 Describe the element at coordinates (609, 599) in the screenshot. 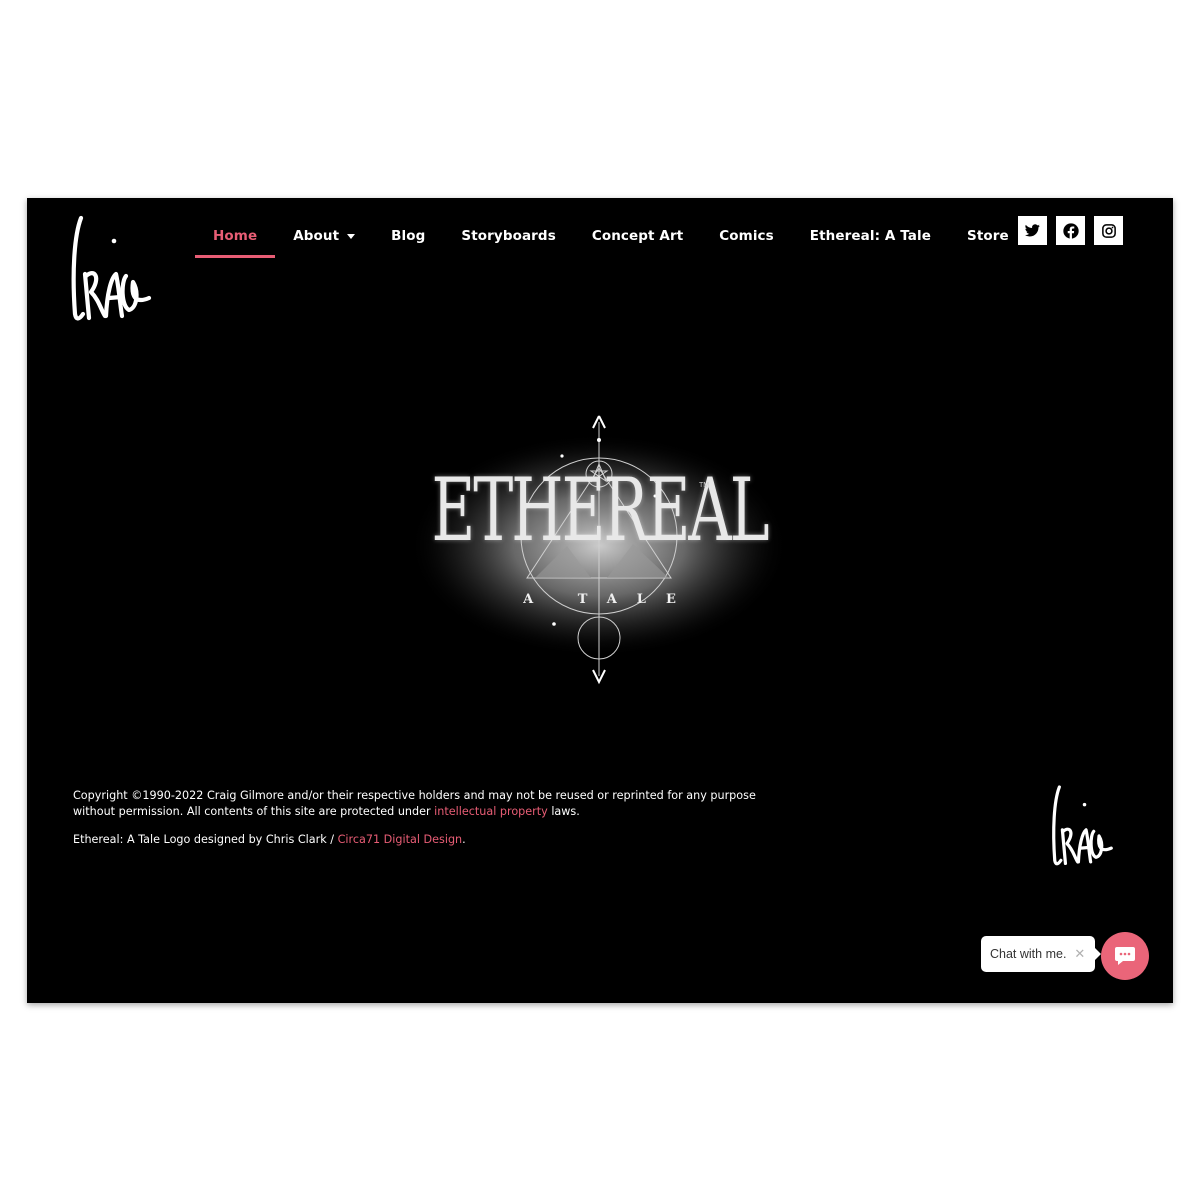

I see `hero-subtitle: A TALE` at that location.